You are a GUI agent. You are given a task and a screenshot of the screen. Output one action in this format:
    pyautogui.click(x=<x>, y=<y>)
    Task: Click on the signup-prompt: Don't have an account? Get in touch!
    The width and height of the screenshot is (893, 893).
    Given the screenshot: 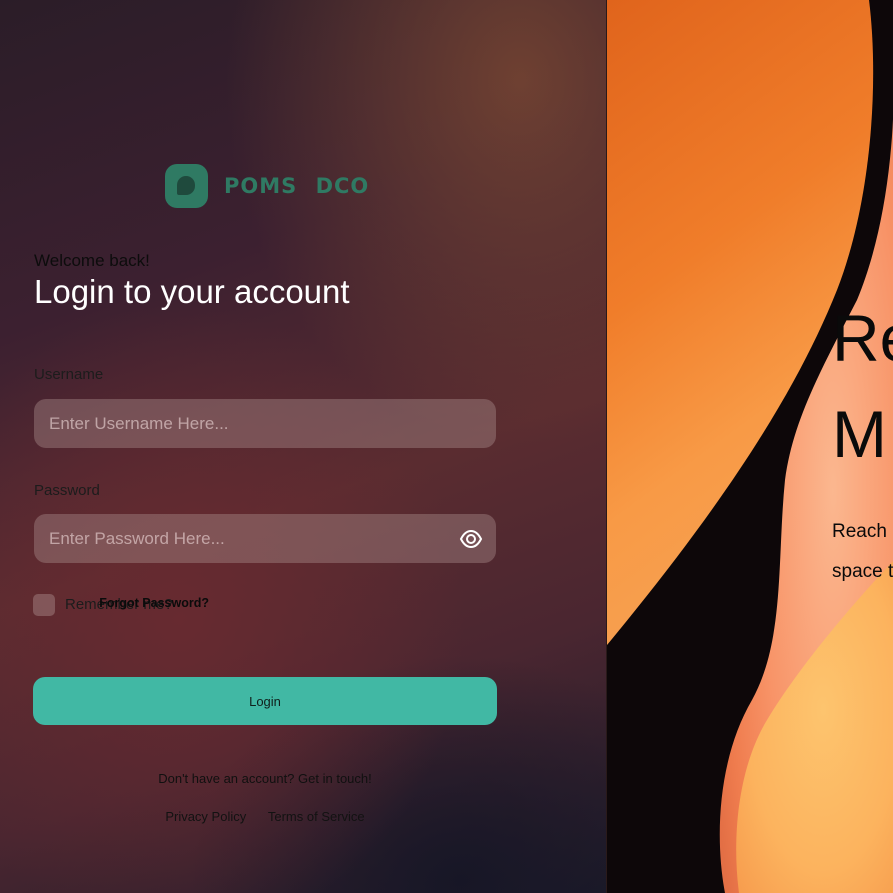 What is the action you would take?
    pyautogui.click(x=265, y=778)
    